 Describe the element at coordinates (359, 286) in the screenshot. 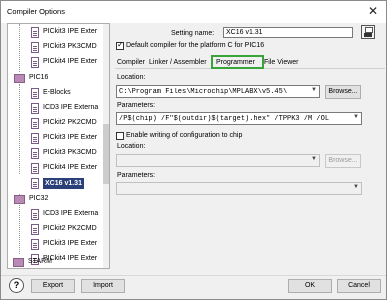

I see `cancel-button: Cancel` at that location.